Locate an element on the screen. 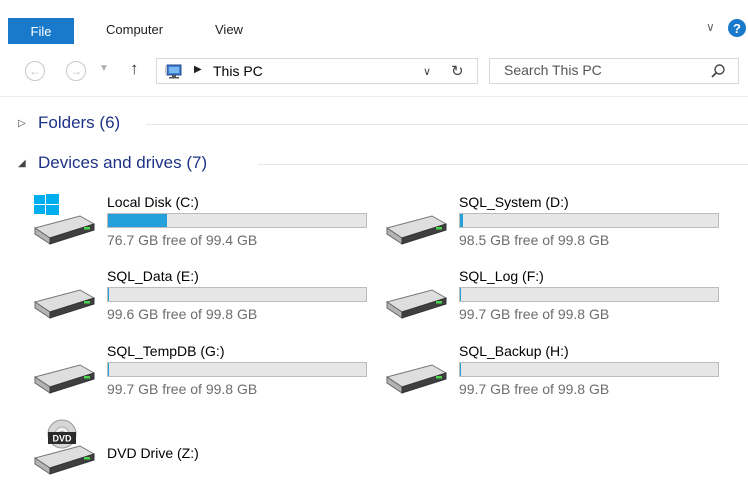 The width and height of the screenshot is (748, 482). drive-name: SQL_Log (F:) is located at coordinates (501, 276).